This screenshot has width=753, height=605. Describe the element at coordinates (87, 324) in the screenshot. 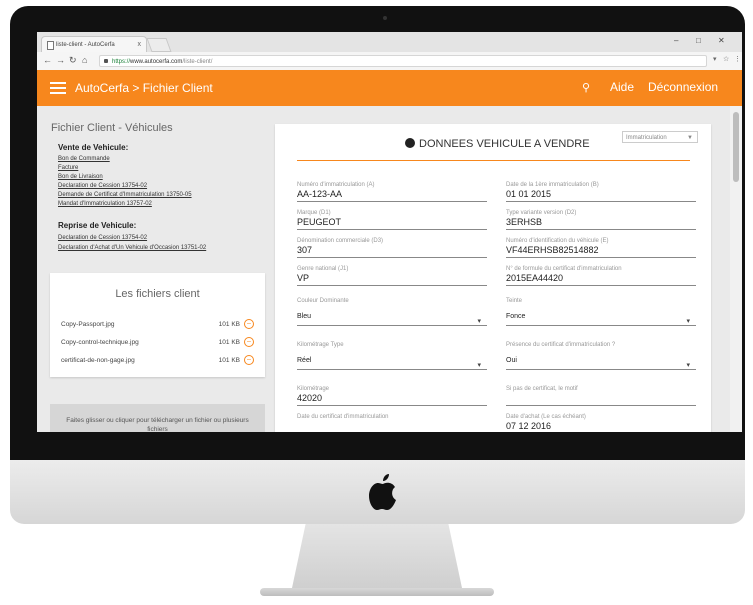

I see `file-name: Copy-Passport.jpg` at that location.